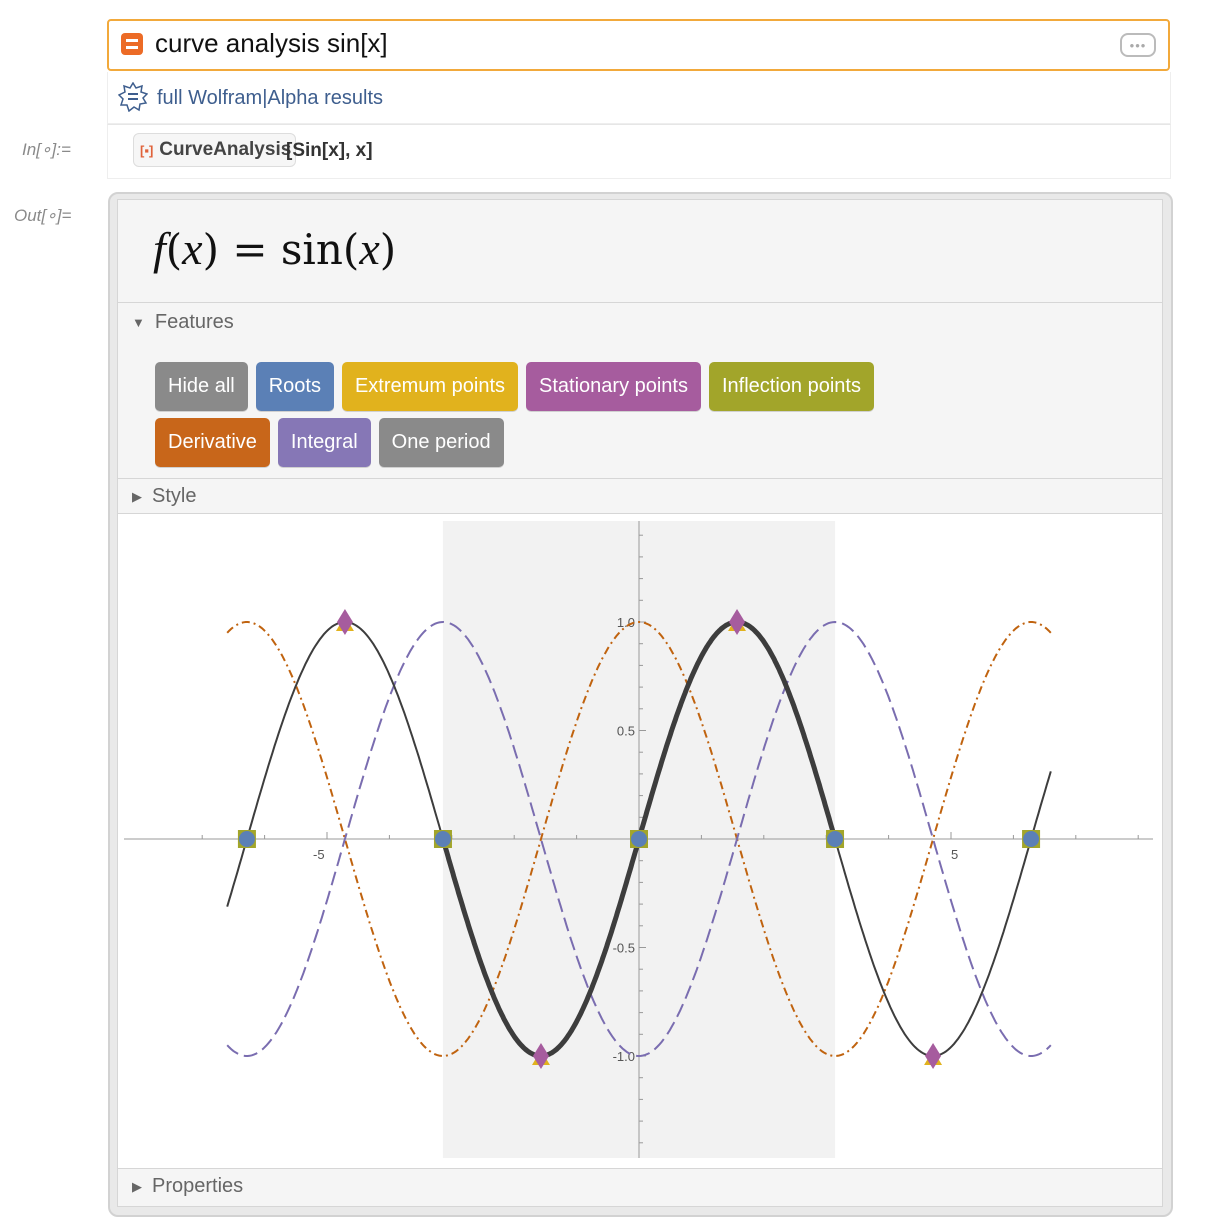  I want to click on feature-button-derivative: Derivative, so click(212, 442).